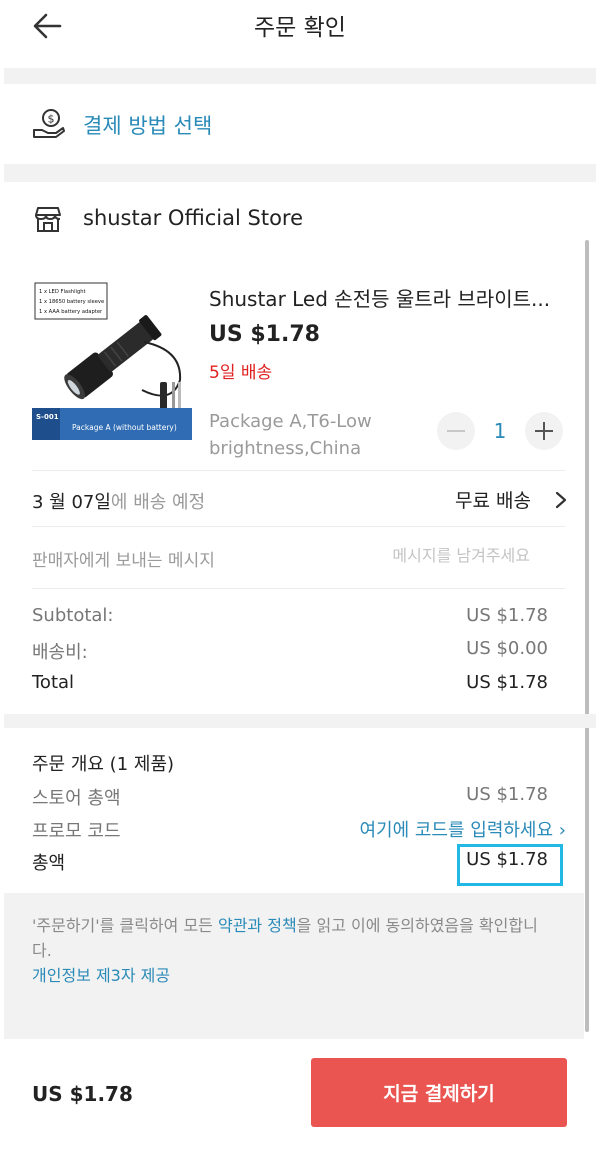 This screenshot has width=600, height=1155. What do you see at coordinates (456, 830) in the screenshot?
I see `promo-code-link-text: 여기에 코드를 입력하세요` at bounding box center [456, 830].